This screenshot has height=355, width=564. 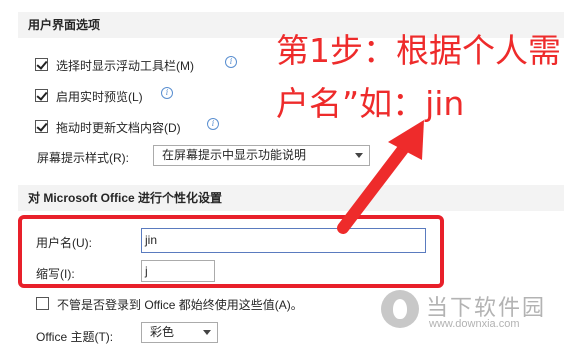 I want to click on update-on-drag-label: 拖动时更新文档内容(D), so click(x=118, y=128).